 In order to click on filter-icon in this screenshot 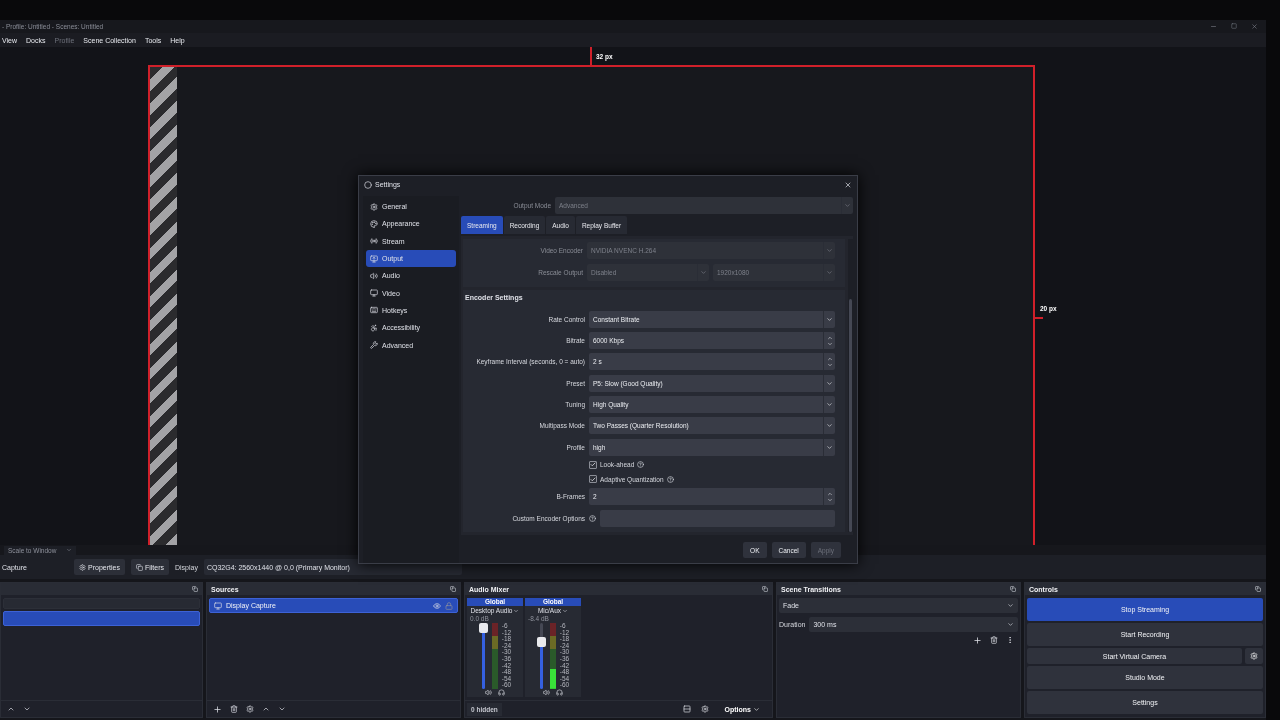, I will do `click(139, 567)`.